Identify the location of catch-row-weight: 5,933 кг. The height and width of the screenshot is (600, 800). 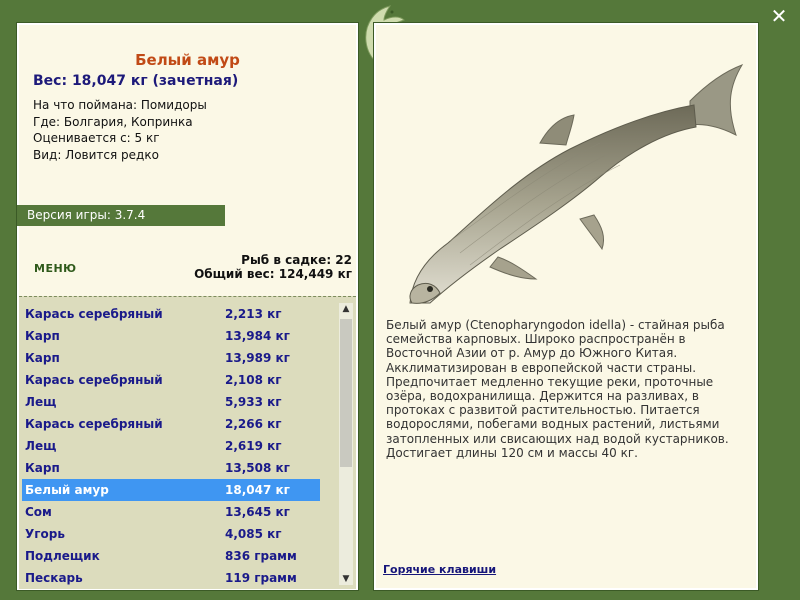
(253, 402).